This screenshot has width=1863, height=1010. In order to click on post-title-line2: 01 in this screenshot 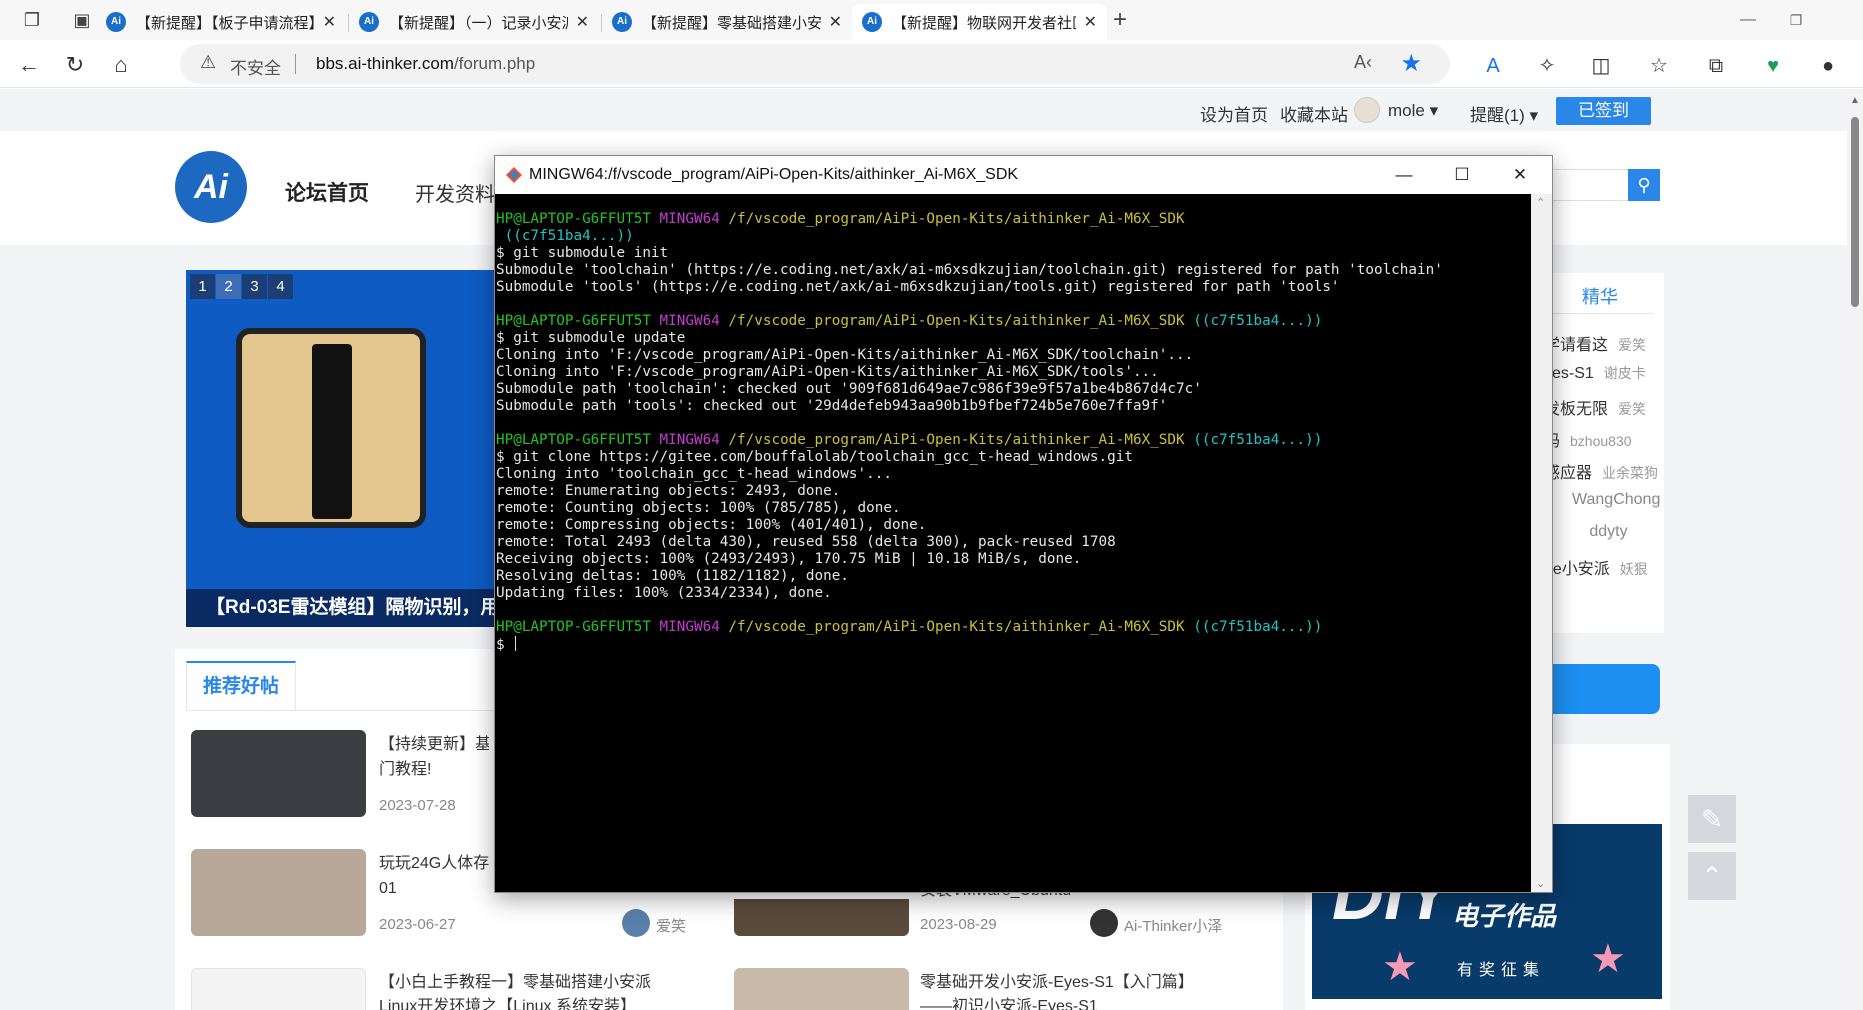, I will do `click(434, 889)`.